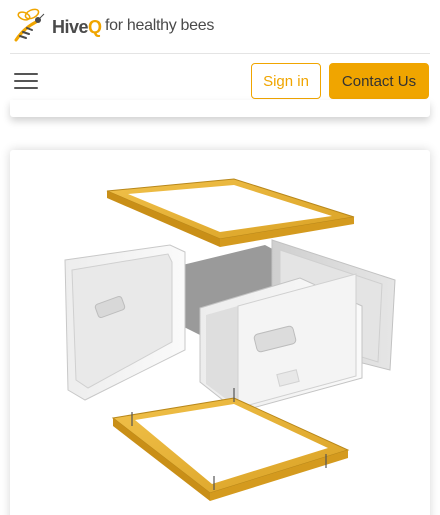  What do you see at coordinates (160, 25) in the screenshot?
I see `logo-tagline: for healthy bees` at bounding box center [160, 25].